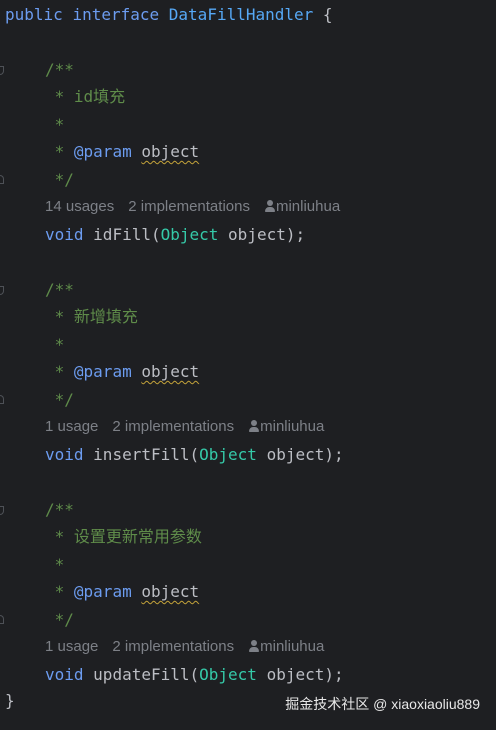 This screenshot has width=496, height=730. What do you see at coordinates (141, 454) in the screenshot?
I see `method-name: insertFill` at bounding box center [141, 454].